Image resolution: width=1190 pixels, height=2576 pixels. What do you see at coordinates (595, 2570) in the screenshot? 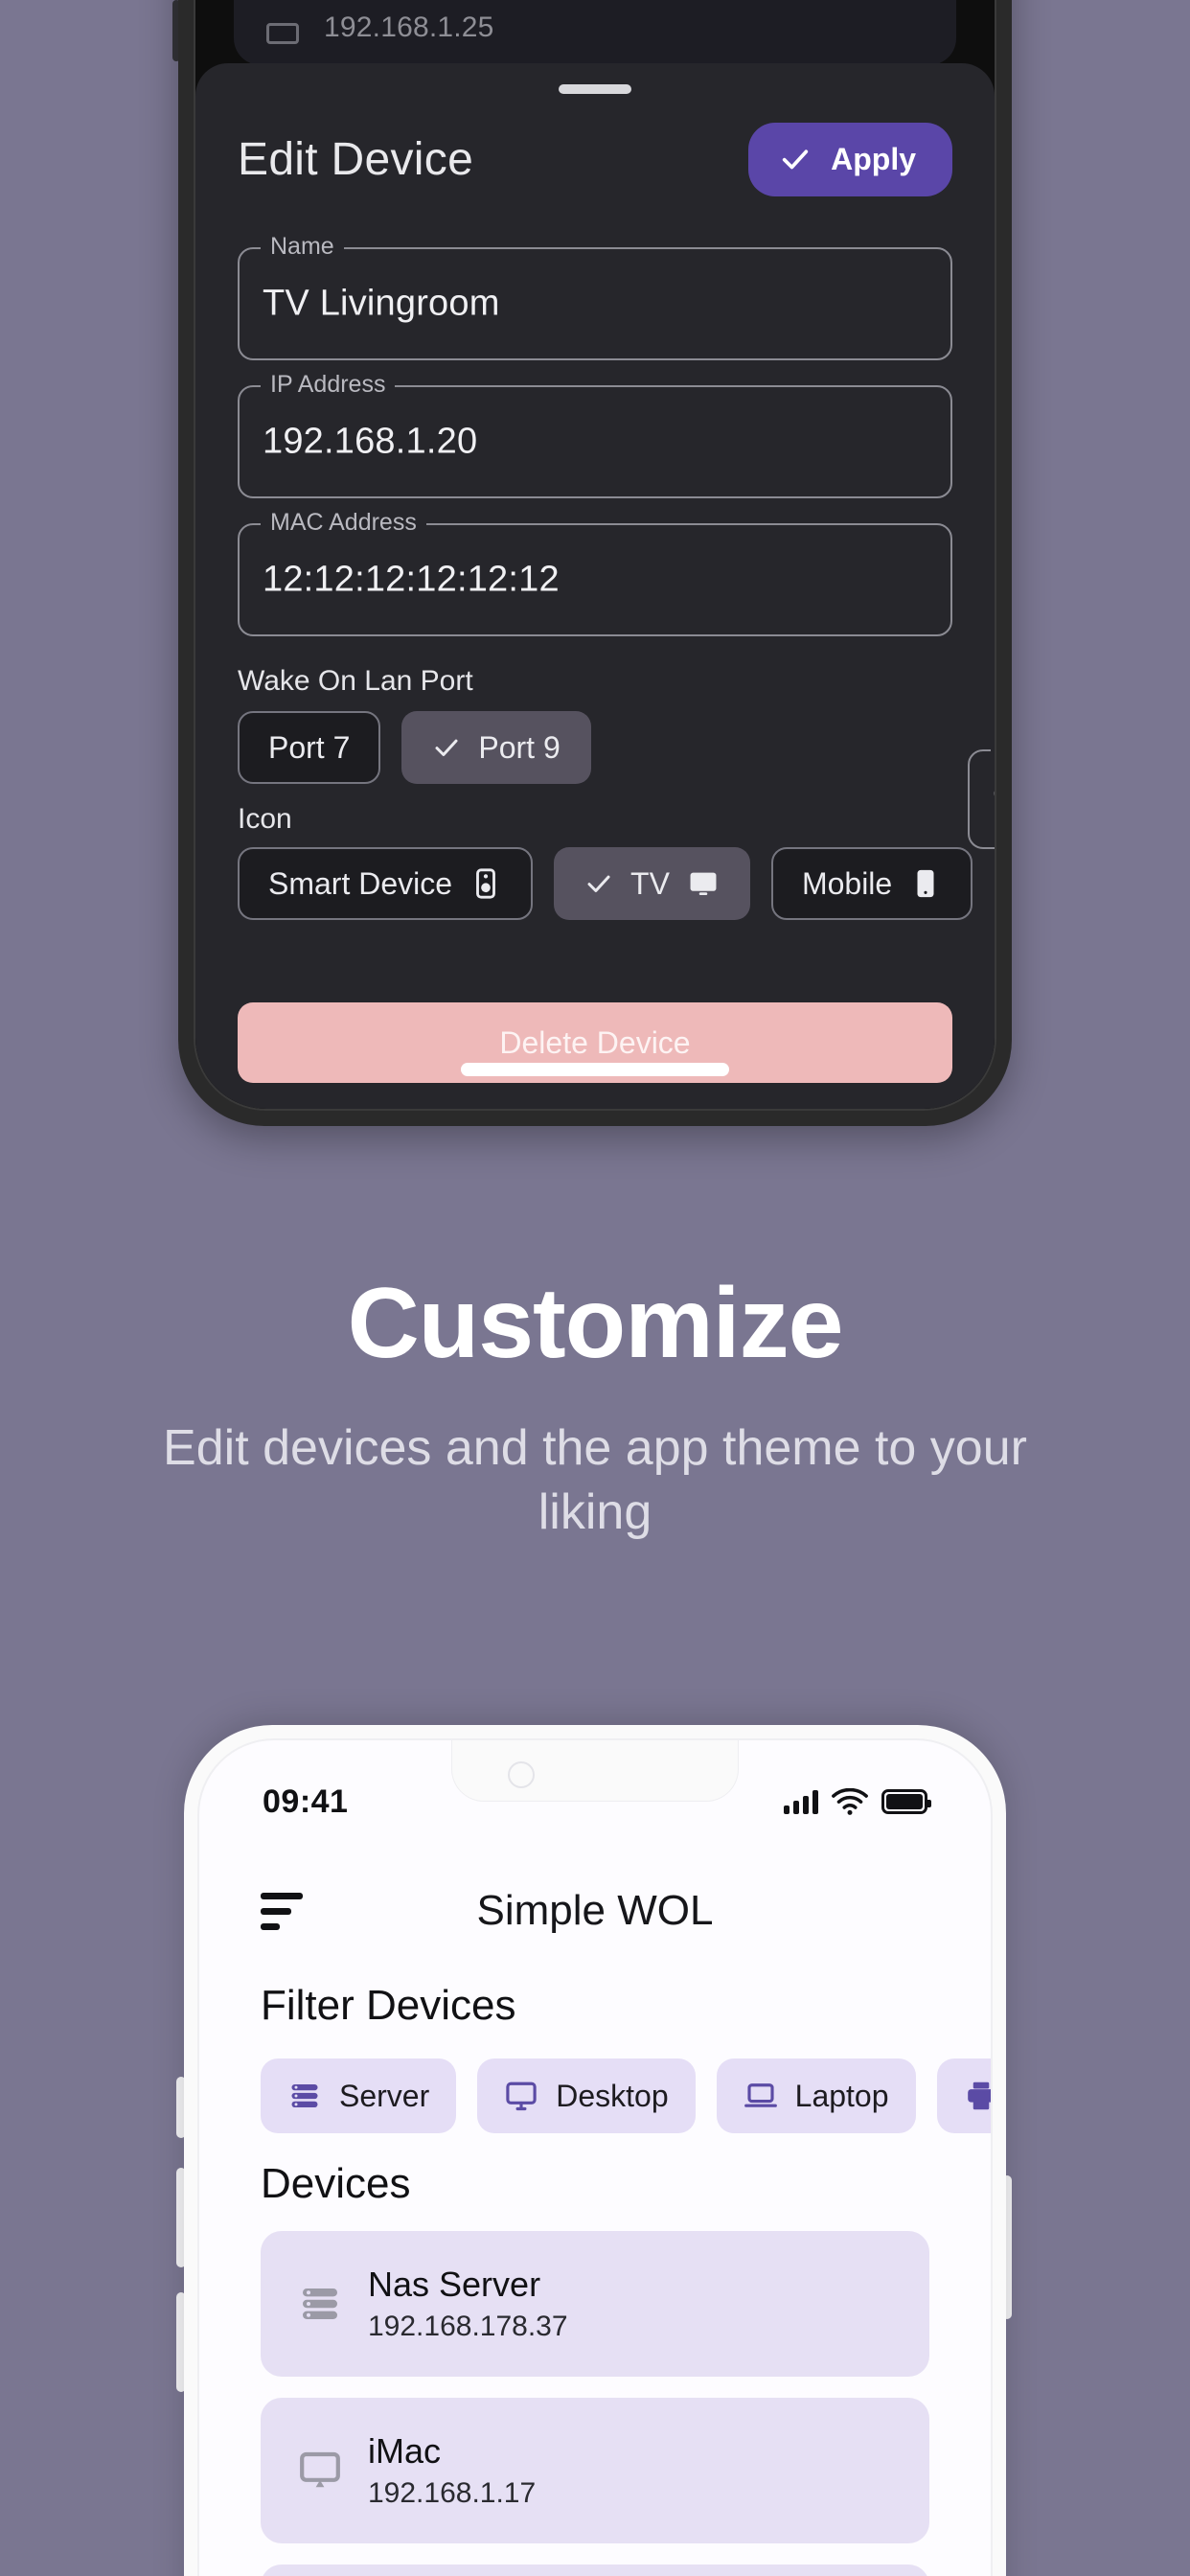
I see `list-item: Fritz Repeater` at bounding box center [595, 2570].